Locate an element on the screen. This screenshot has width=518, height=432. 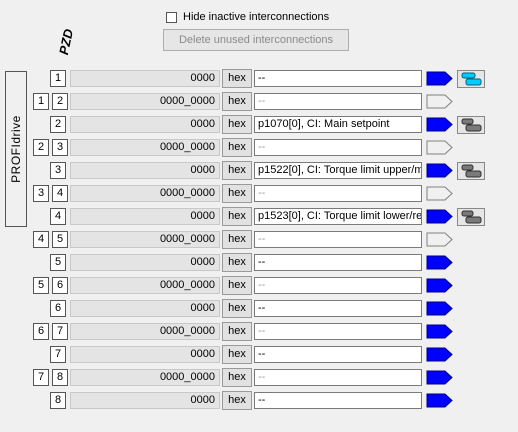
pzd-output-row: 8 0000 hex -- is located at coordinates (259, 401).